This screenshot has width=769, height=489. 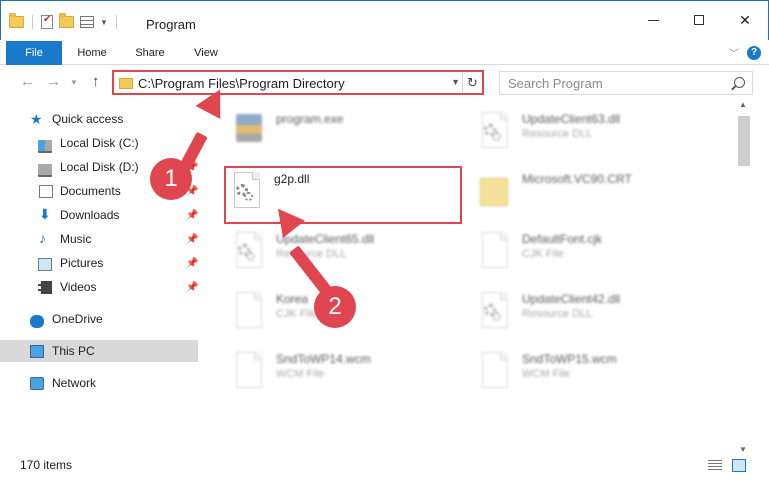 What do you see at coordinates (45, 287) in the screenshot?
I see `videos-icon` at bounding box center [45, 287].